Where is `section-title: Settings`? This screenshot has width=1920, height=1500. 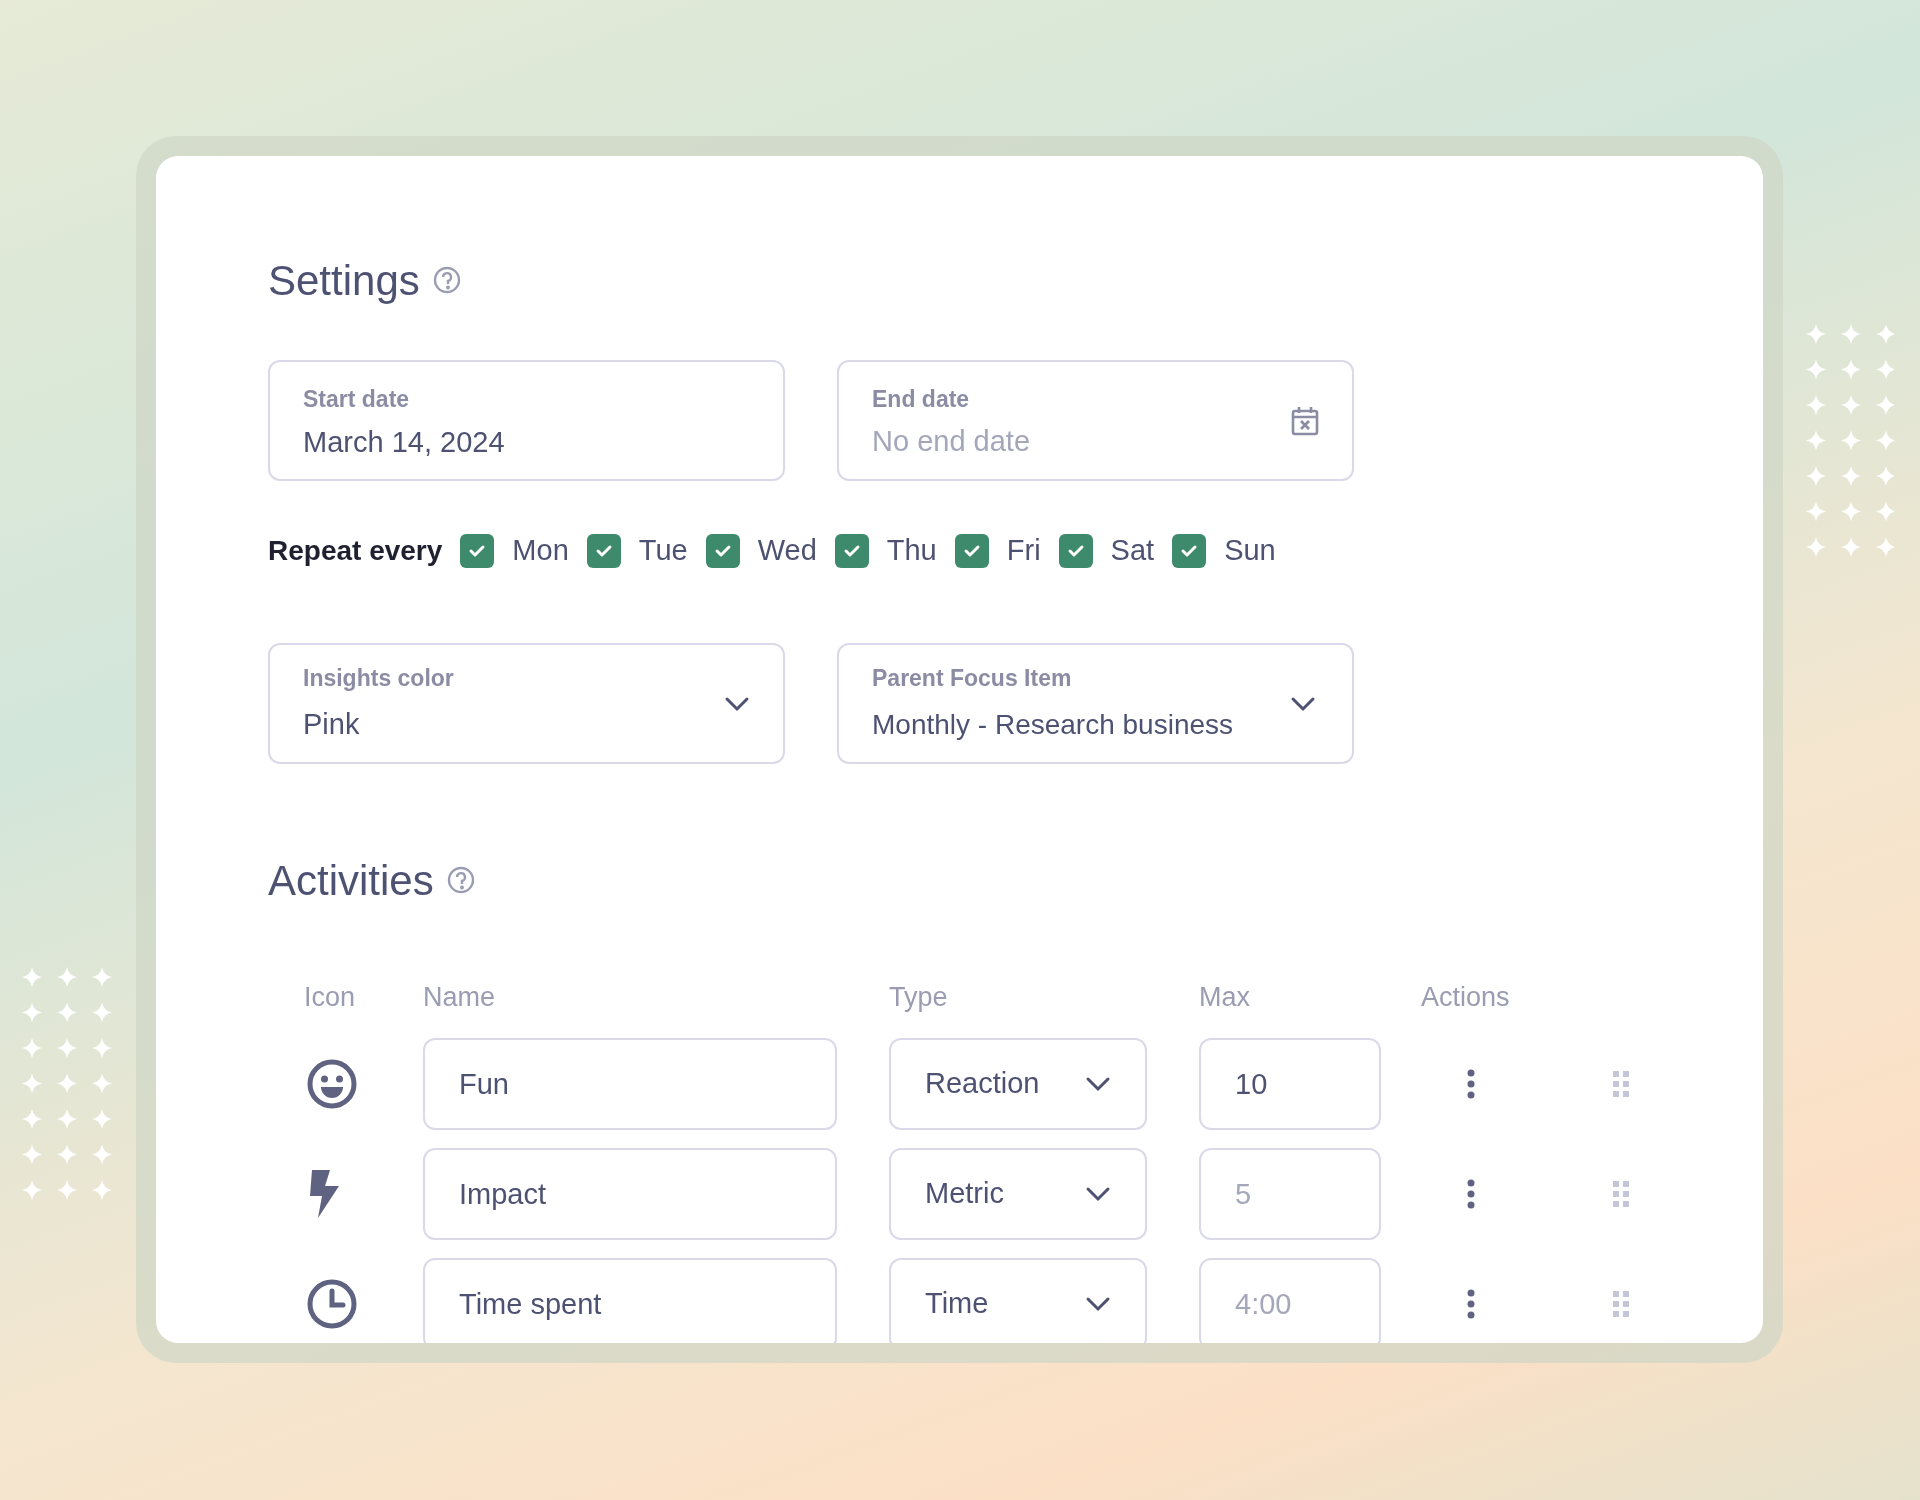 section-title: Settings is located at coordinates (344, 280).